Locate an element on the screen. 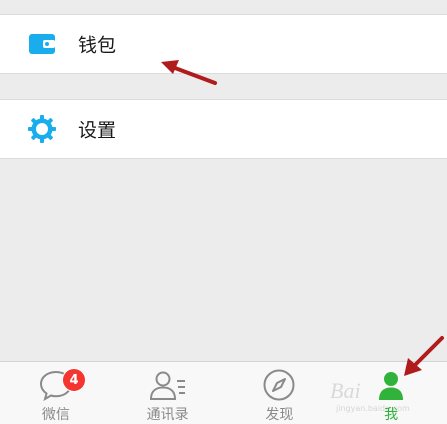 This screenshot has height=424, width=447. person-icon is located at coordinates (391, 385).